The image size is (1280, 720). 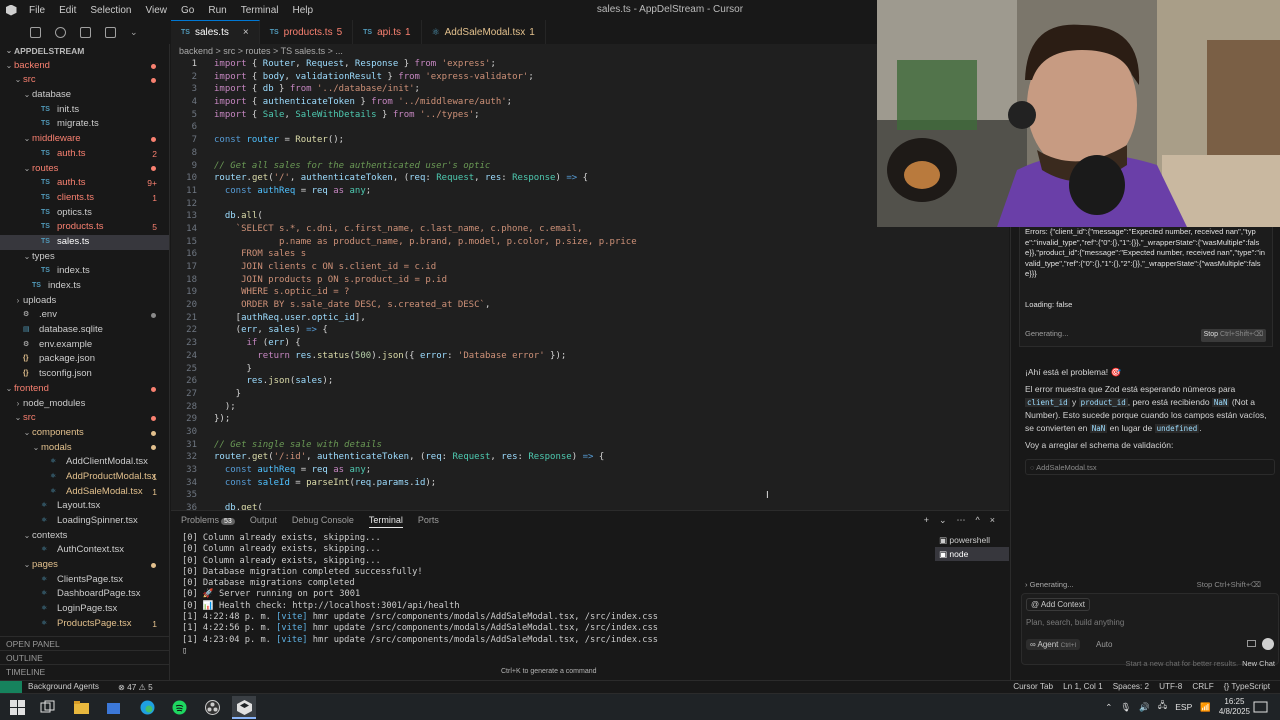 What do you see at coordinates (1258, 663) in the screenshot?
I see `new-chat-button: New Chat` at bounding box center [1258, 663].